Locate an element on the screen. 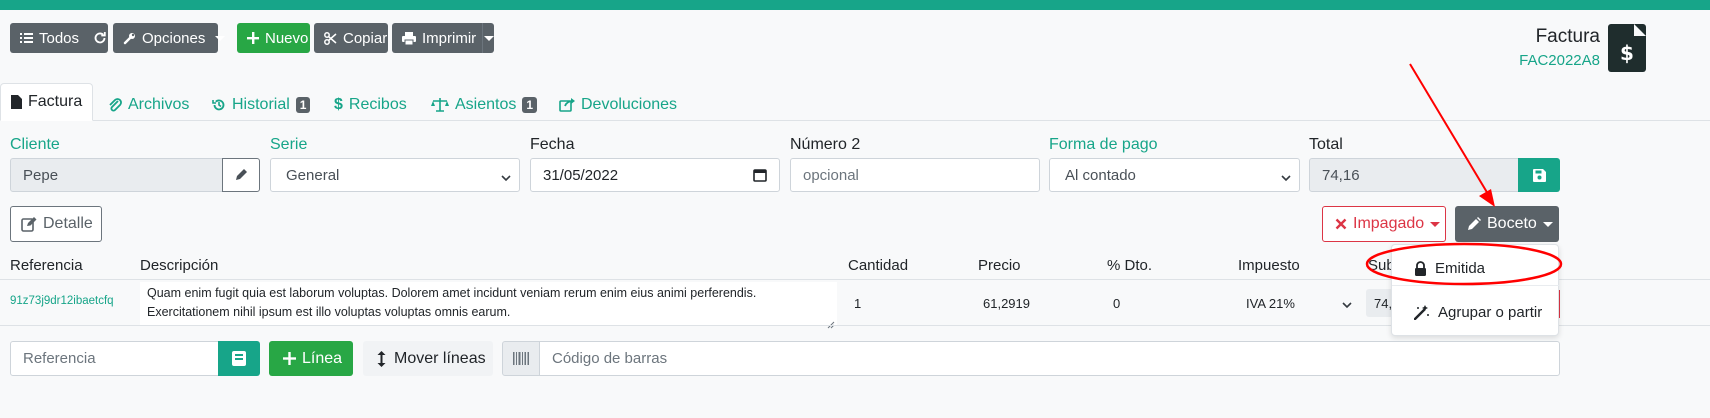 This screenshot has height=418, width=1710. menu-item-emitida: Emitida is located at coordinates (1476, 268).